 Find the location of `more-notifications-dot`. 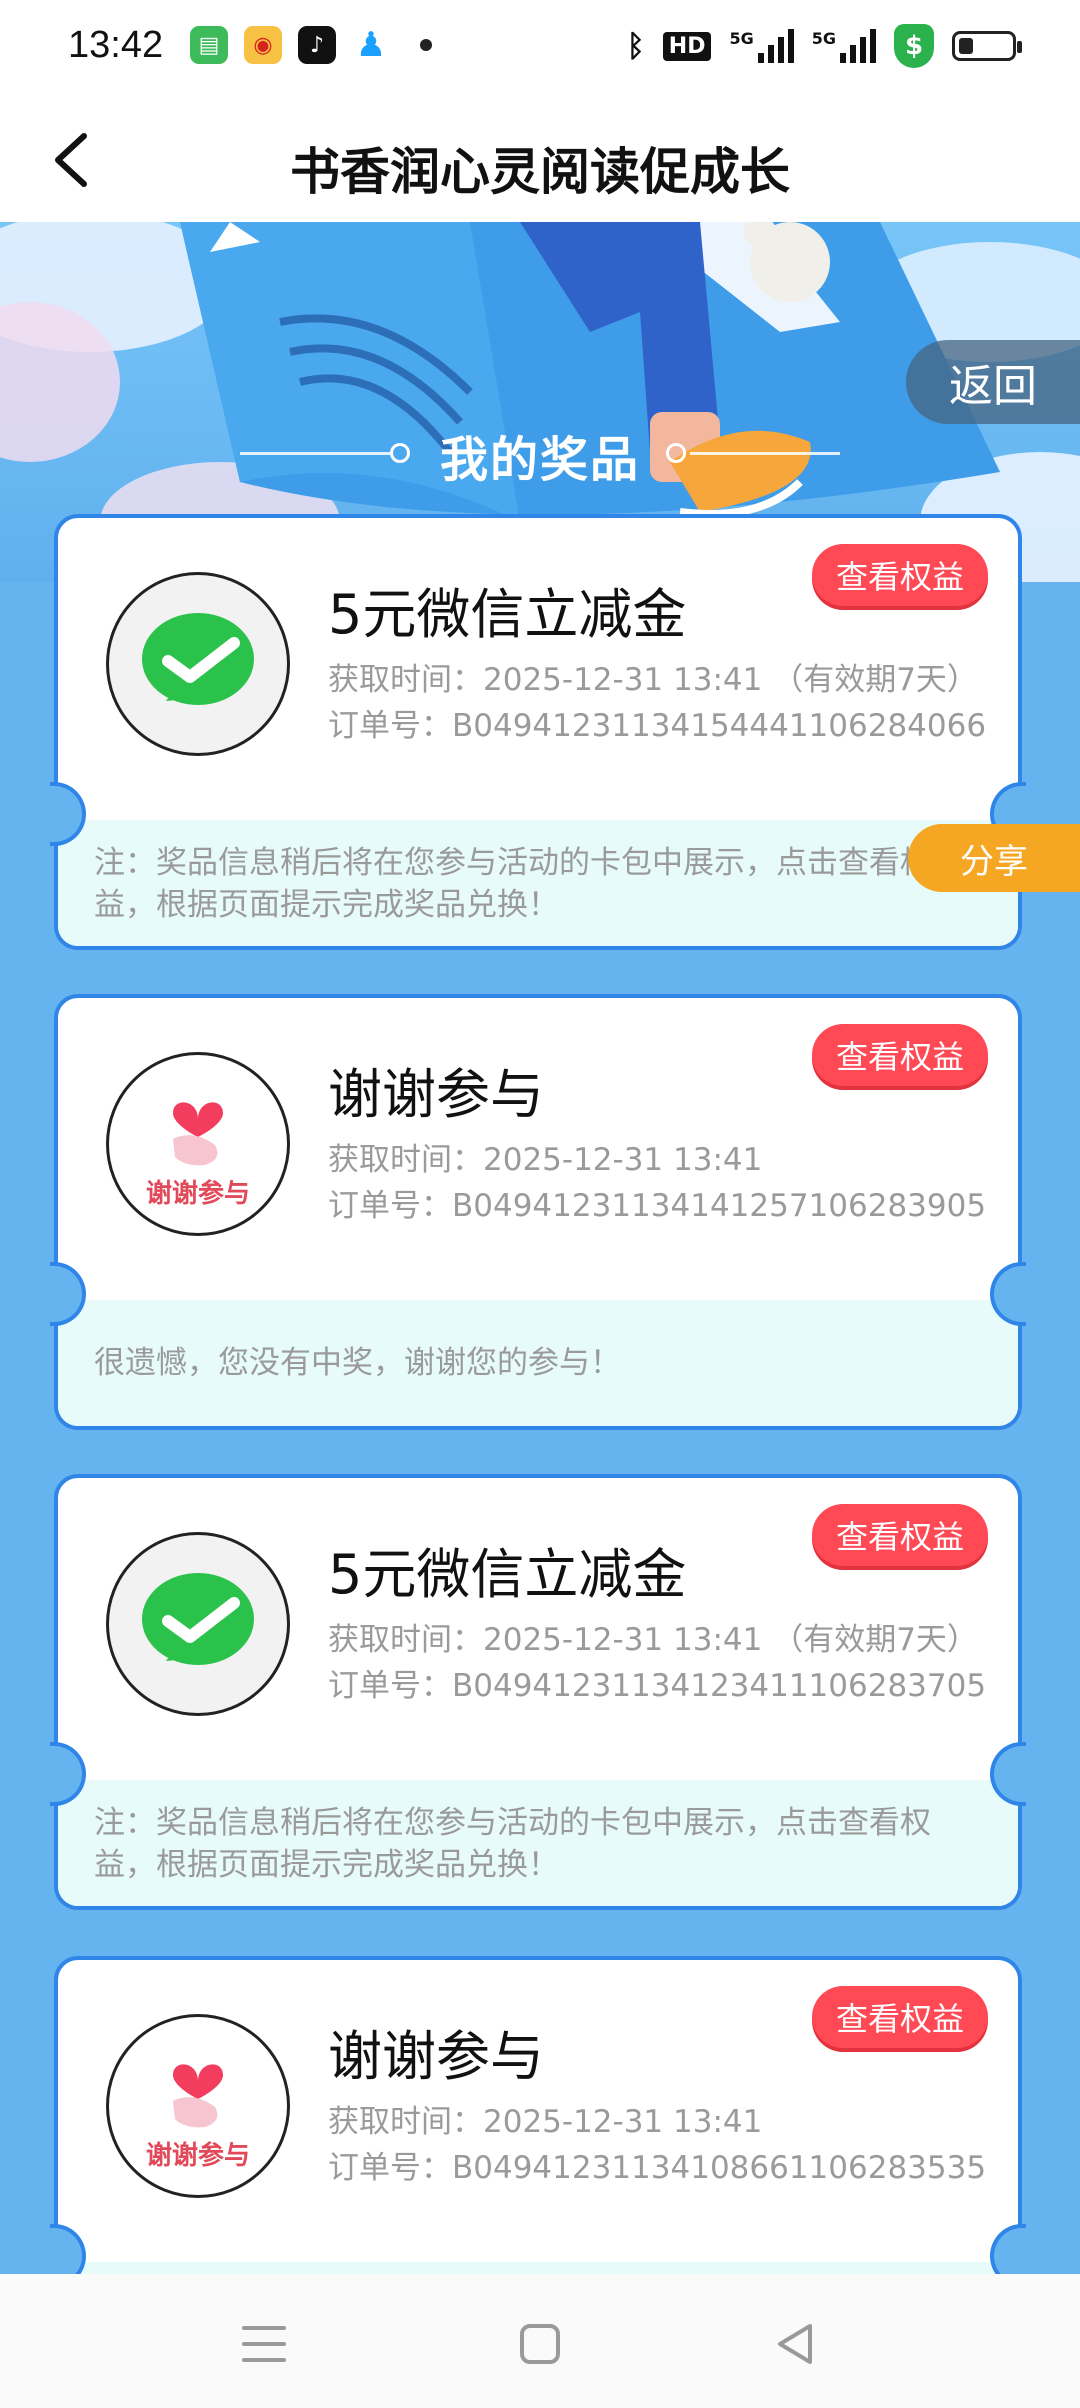

more-notifications-dot is located at coordinates (426, 45).